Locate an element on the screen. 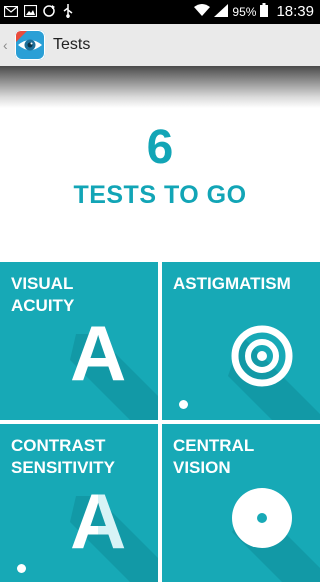 The image size is (320, 582). tile-label: ASTIGMATISM is located at coordinates (232, 283).